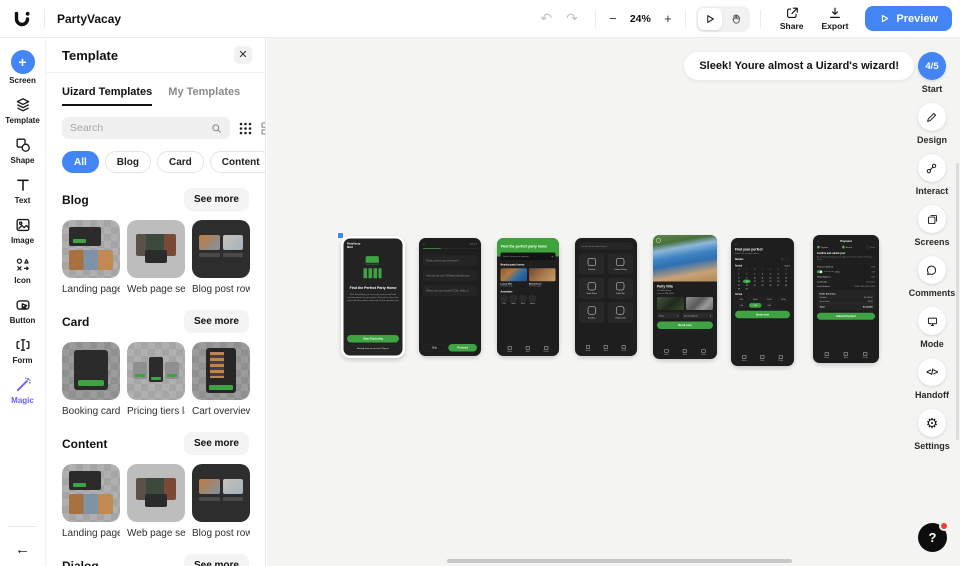 The image size is (960, 566). I want to click on toolbar-item-template: Template, so click(22, 110).